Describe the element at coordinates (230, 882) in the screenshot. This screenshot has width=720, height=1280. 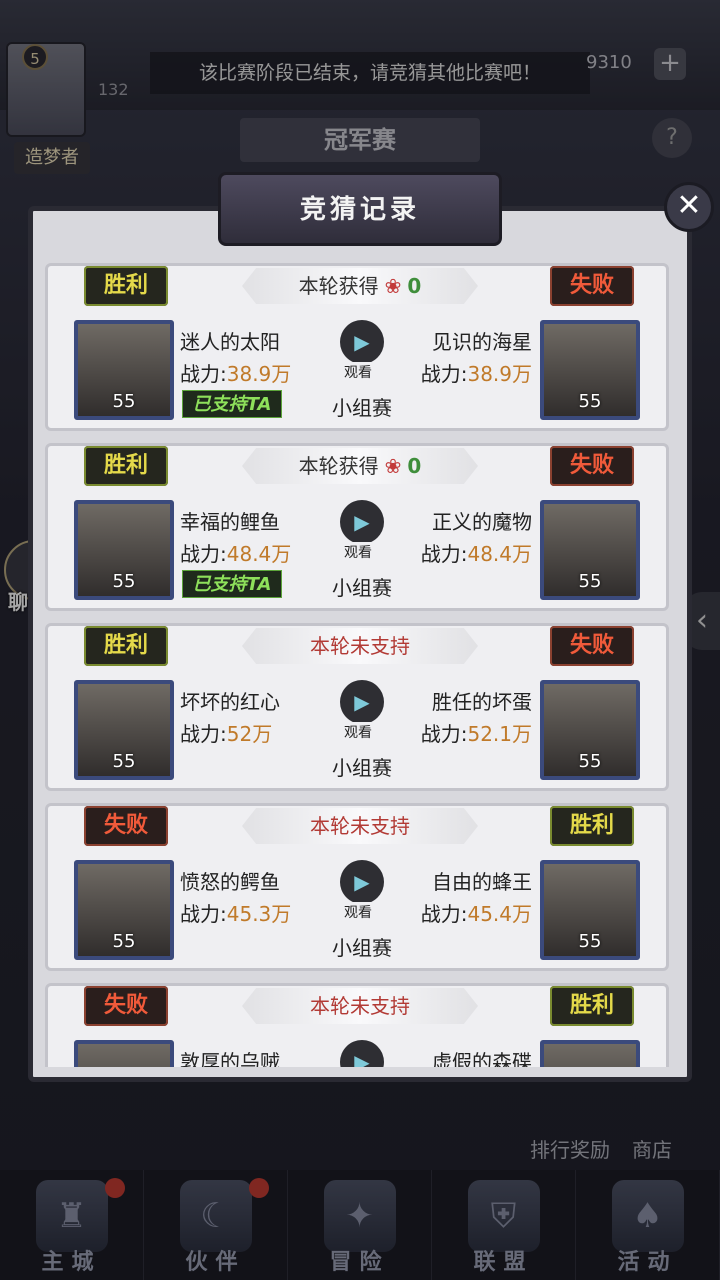
I see `left-player-name: 愤怒的鳄鱼` at that location.